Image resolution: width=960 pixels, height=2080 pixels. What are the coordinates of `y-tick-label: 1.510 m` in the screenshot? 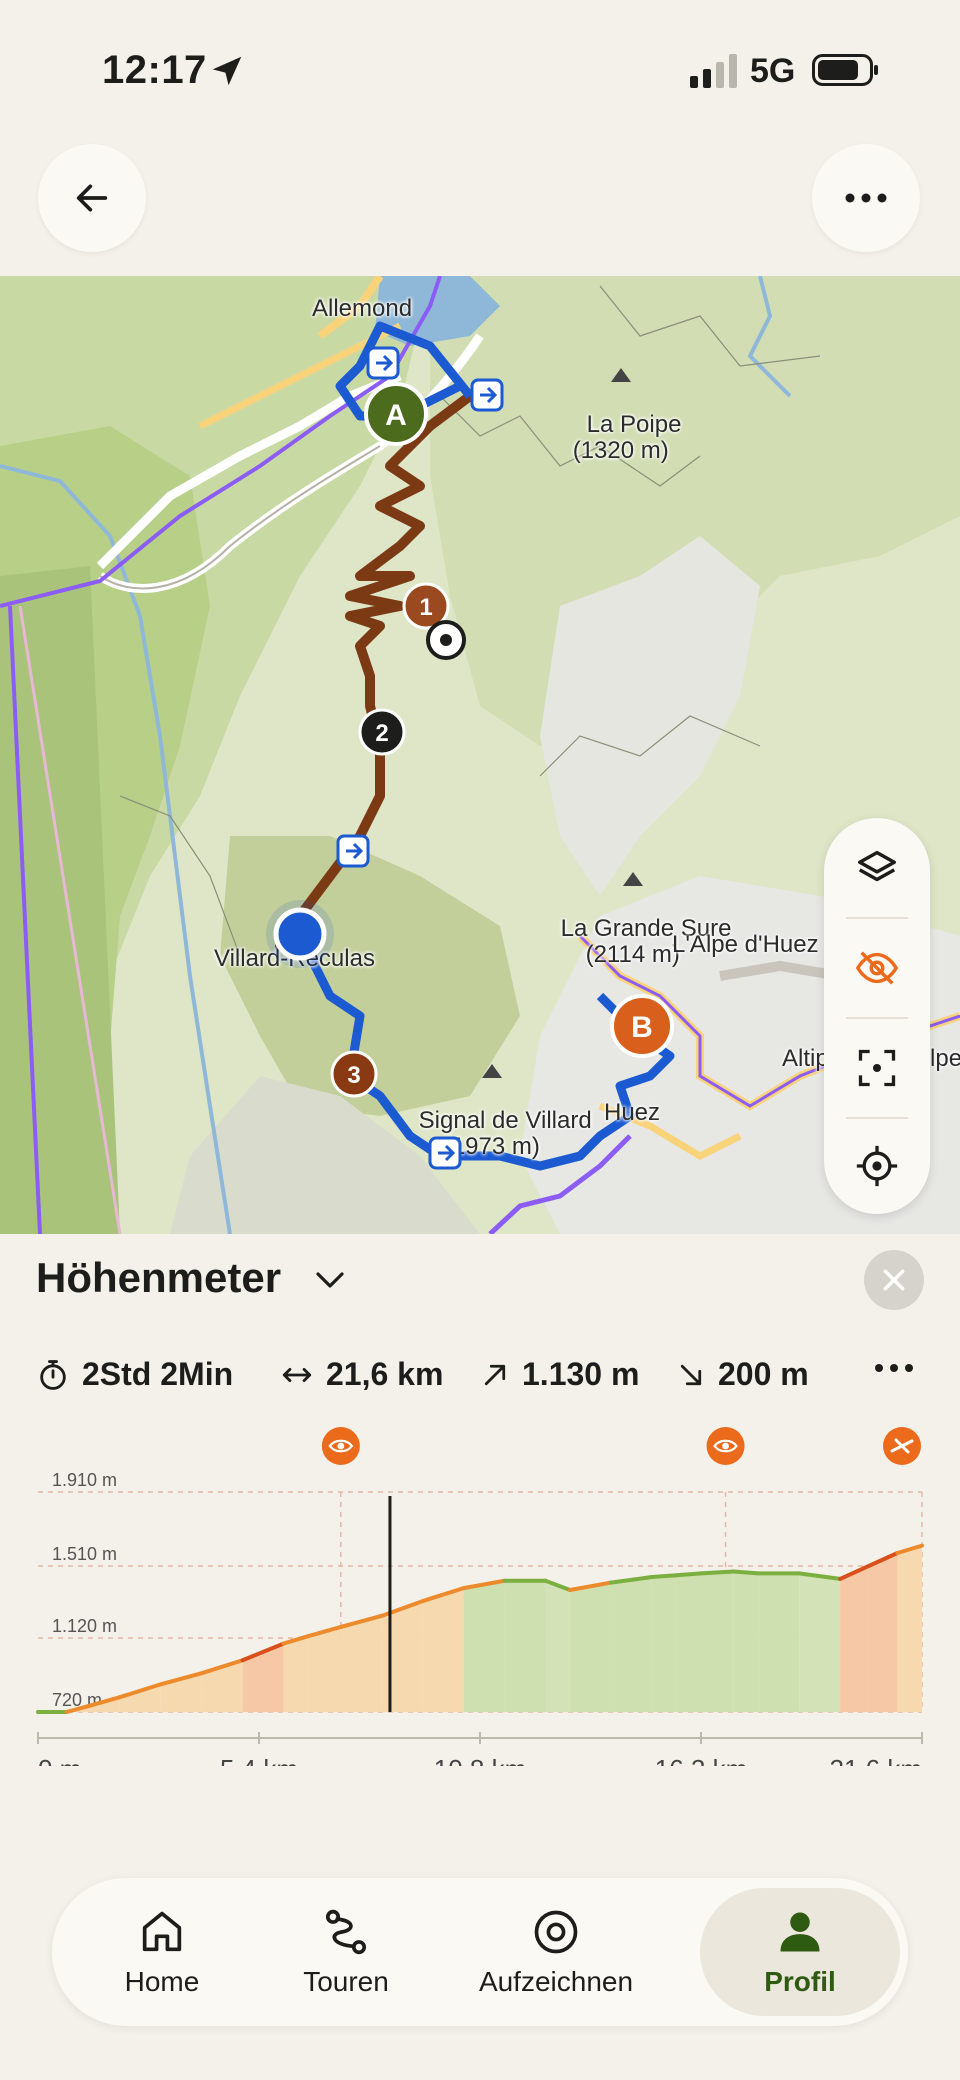 It's located at (84, 1554).